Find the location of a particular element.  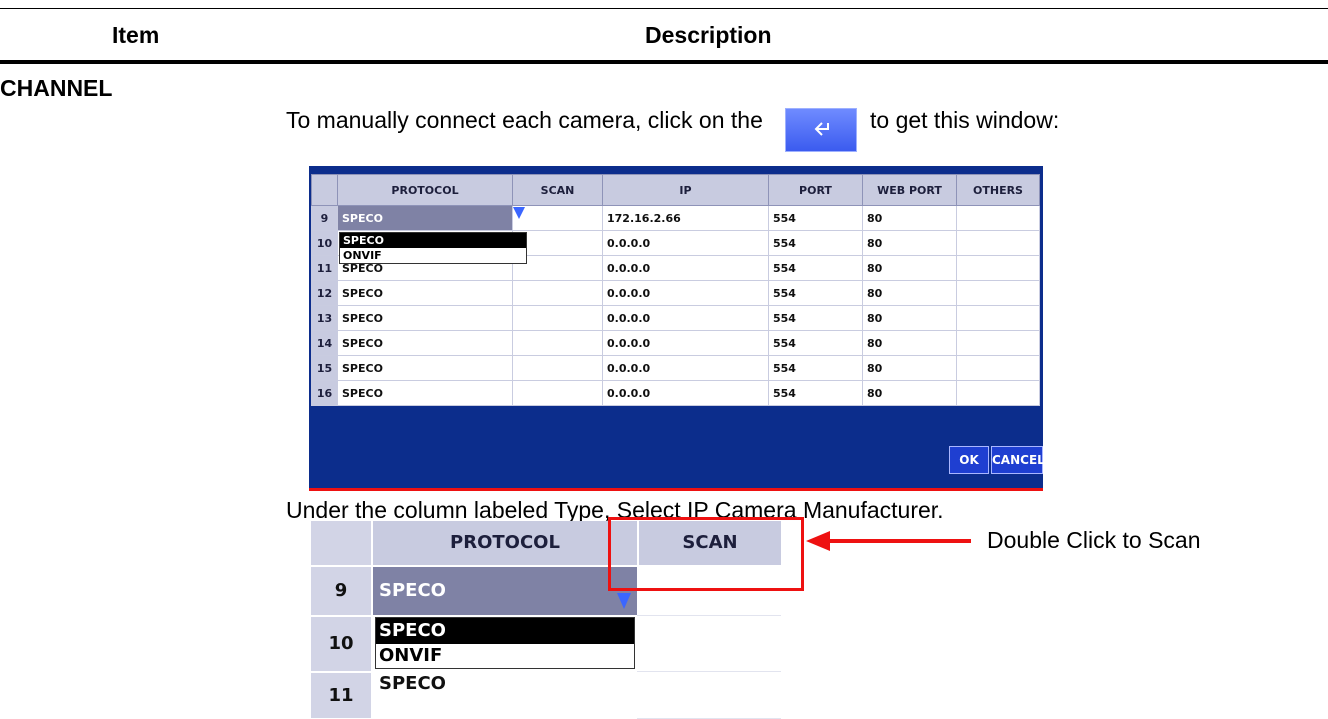

zoom-dropdown-list: SPECO ONVIF is located at coordinates (505, 643).